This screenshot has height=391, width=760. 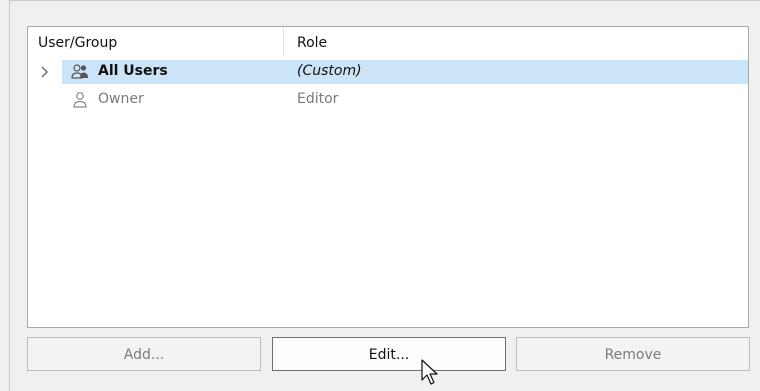 What do you see at coordinates (318, 99) in the screenshot?
I see `row-role: Editor` at bounding box center [318, 99].